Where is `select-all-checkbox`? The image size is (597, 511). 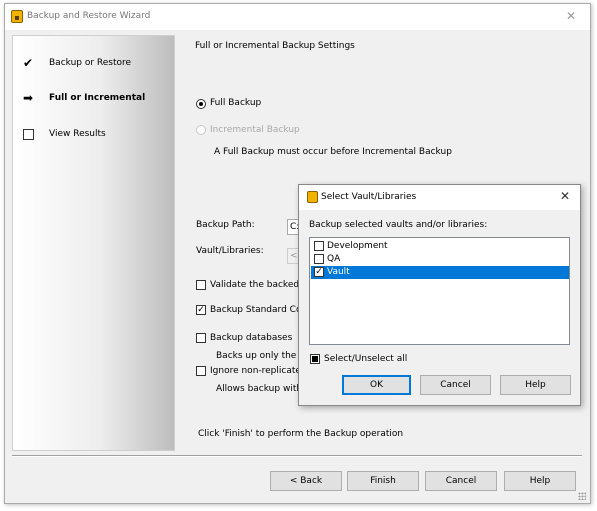
select-all-checkbox is located at coordinates (315, 359).